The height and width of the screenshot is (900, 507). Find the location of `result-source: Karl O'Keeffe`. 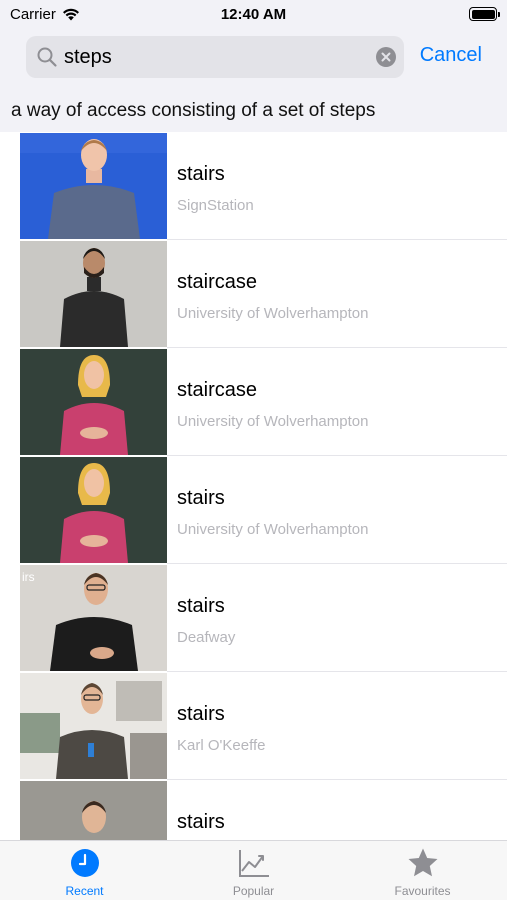

result-source: Karl O'Keeffe is located at coordinates (221, 745).